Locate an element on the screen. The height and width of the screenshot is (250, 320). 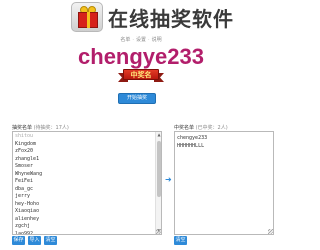
list-item: FeiFei is located at coordinates (24, 181).